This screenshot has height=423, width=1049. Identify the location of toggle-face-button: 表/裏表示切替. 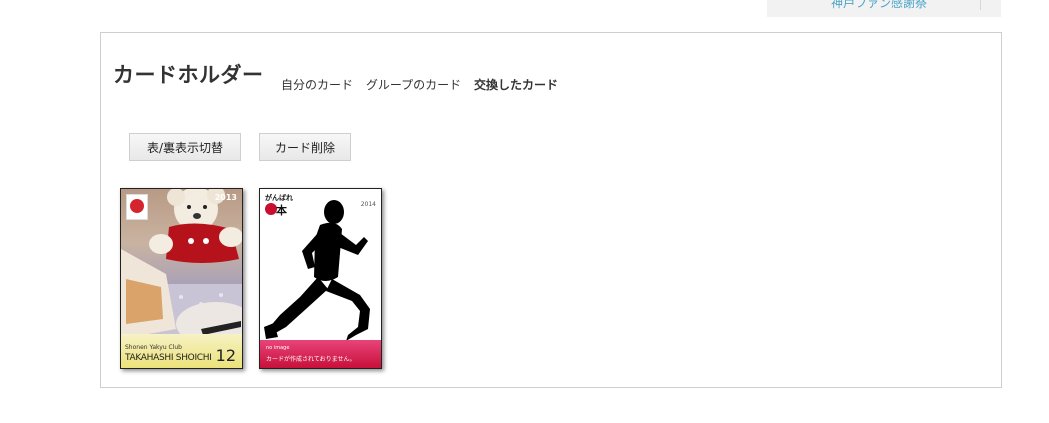
(185, 147).